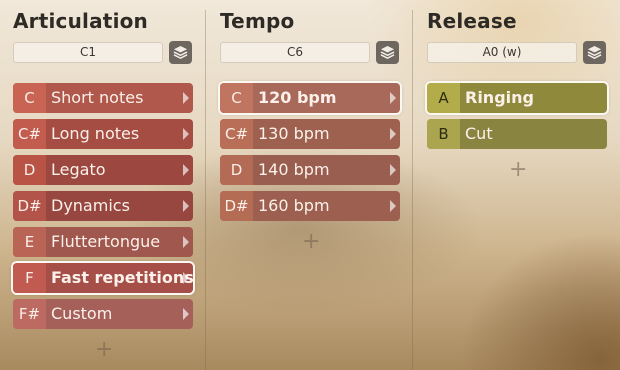 The height and width of the screenshot is (370, 620). Describe the element at coordinates (78, 169) in the screenshot. I see `row-label: Legato` at that location.